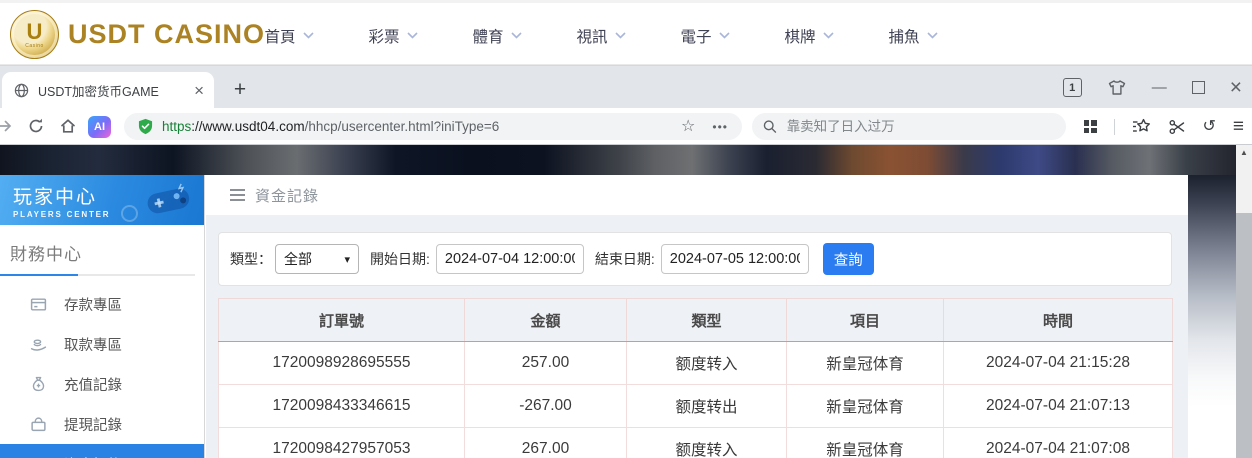  I want to click on money-bag-icon, so click(38, 383).